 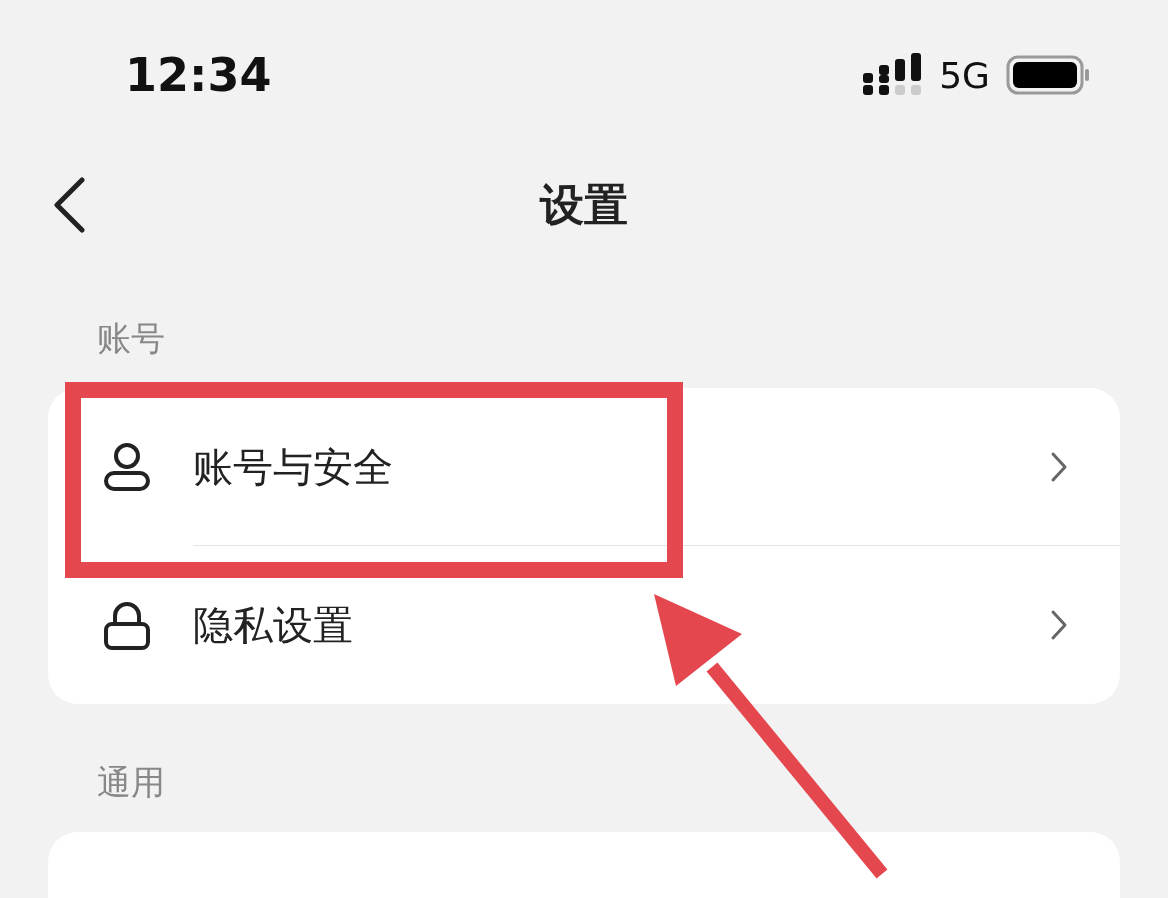 What do you see at coordinates (584, 204) in the screenshot?
I see `page-title: 设置` at bounding box center [584, 204].